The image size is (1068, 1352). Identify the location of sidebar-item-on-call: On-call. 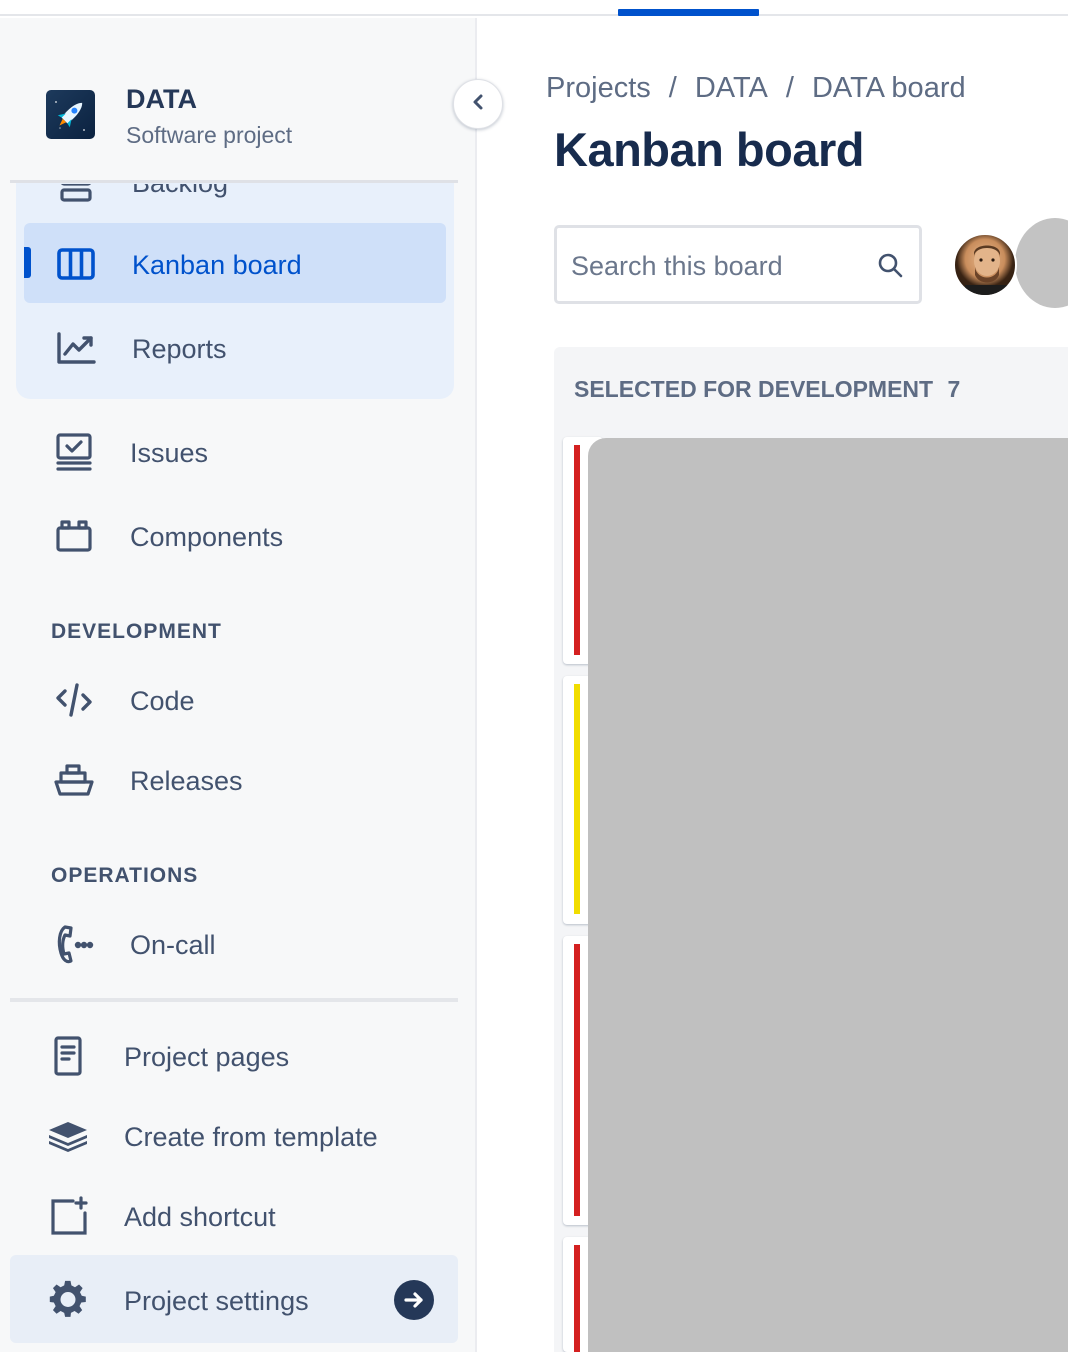
(242, 944).